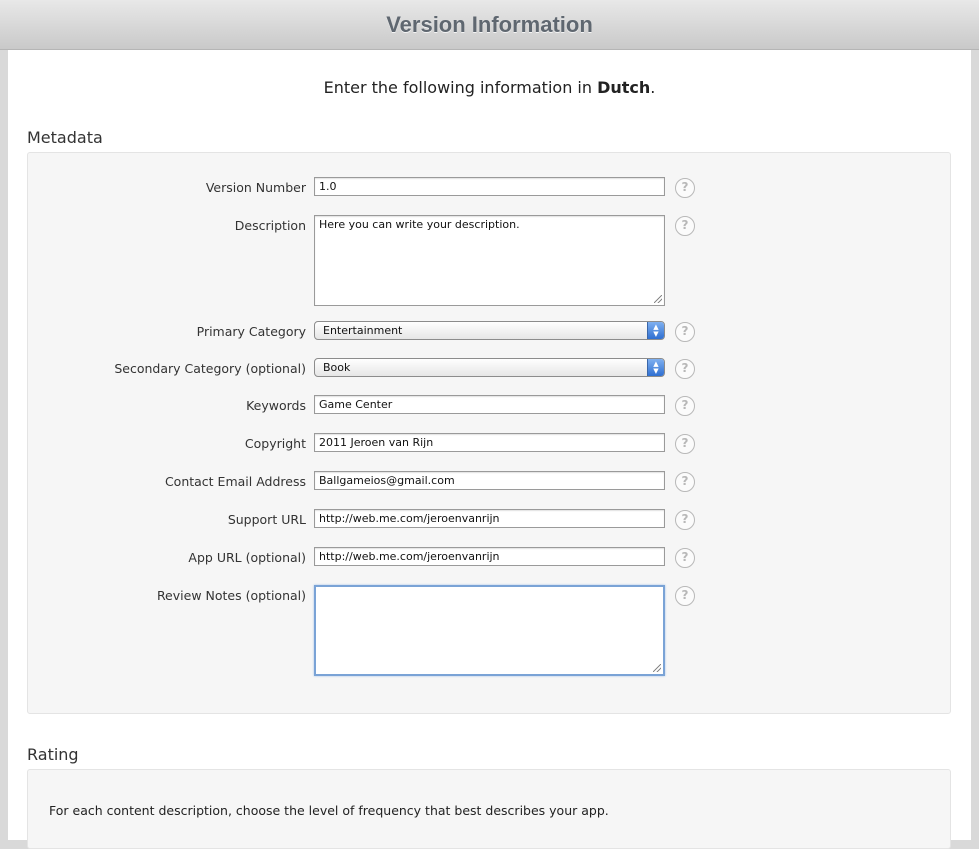  What do you see at coordinates (266, 519) in the screenshot?
I see `support-url-label: Support URL` at bounding box center [266, 519].